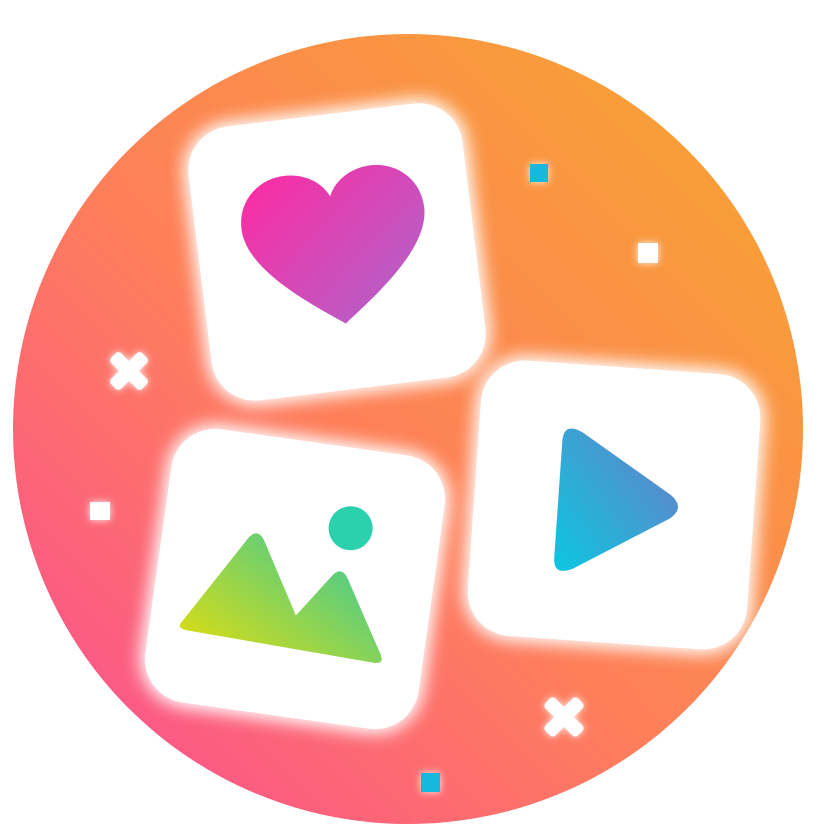 This screenshot has height=838, width=817. I want to click on heart-tile, so click(337, 252).